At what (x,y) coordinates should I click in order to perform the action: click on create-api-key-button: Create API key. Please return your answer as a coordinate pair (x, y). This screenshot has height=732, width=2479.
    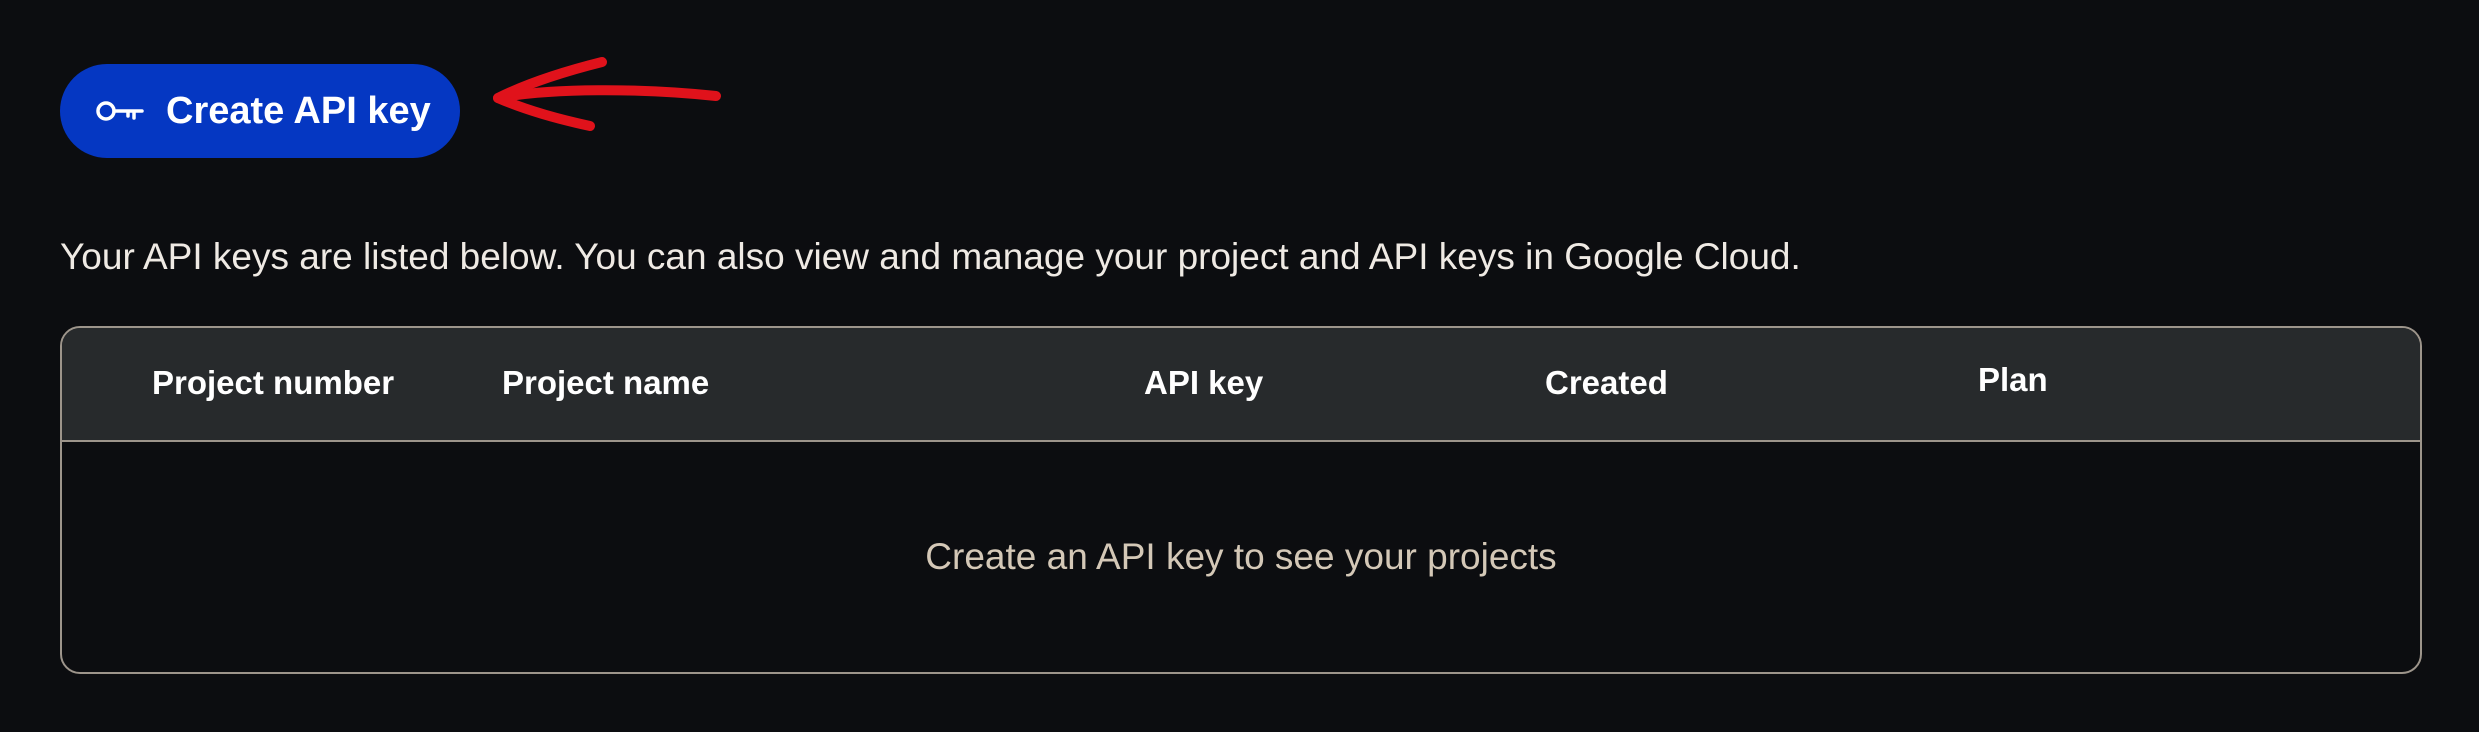
    Looking at the image, I should click on (260, 111).